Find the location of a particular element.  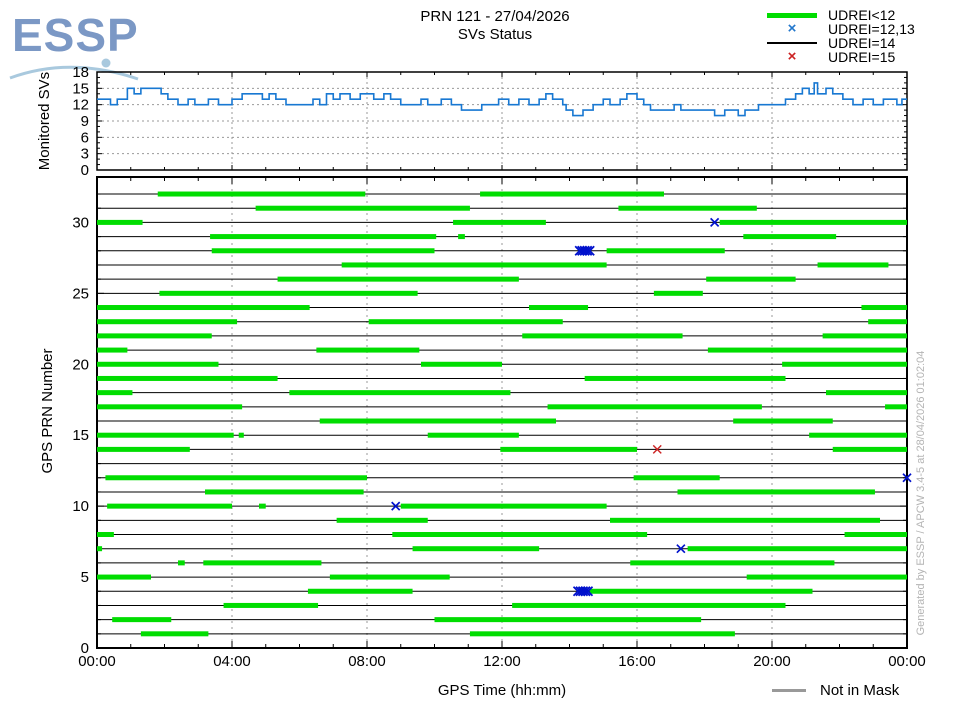

y-tick-label: 9 is located at coordinates (85, 121).